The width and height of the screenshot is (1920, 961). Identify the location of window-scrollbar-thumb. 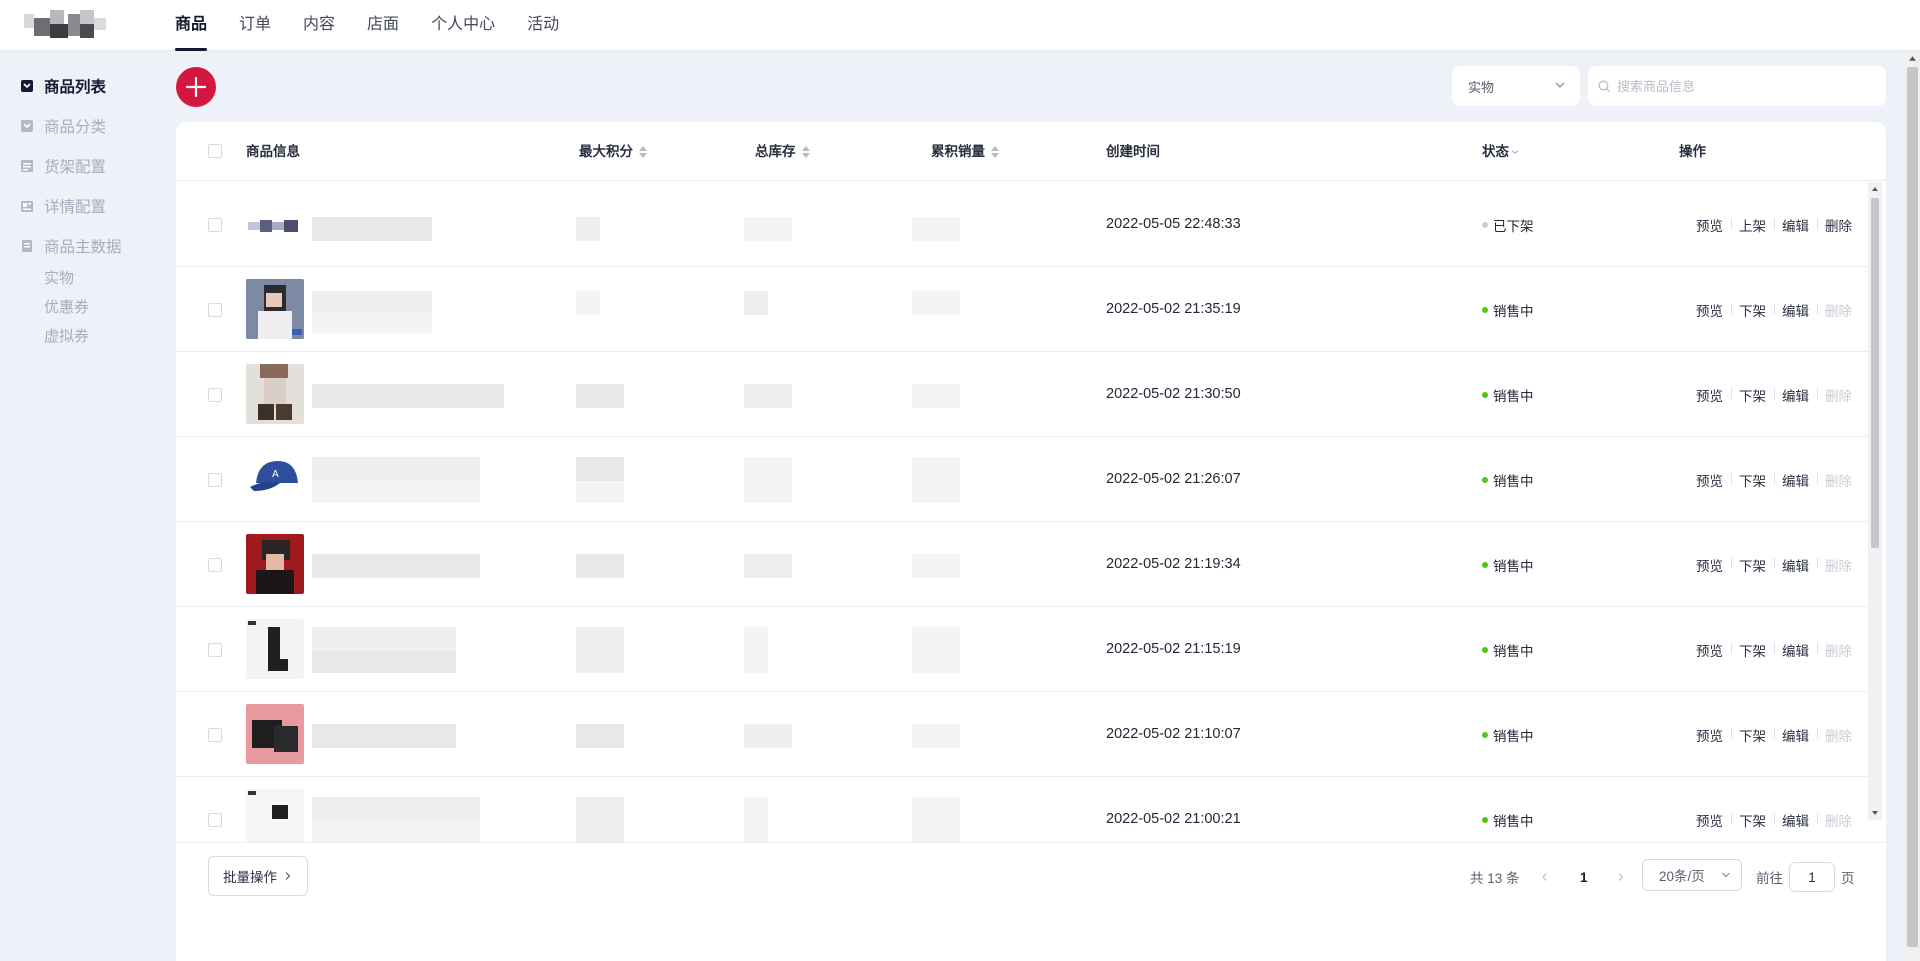
(1912, 507).